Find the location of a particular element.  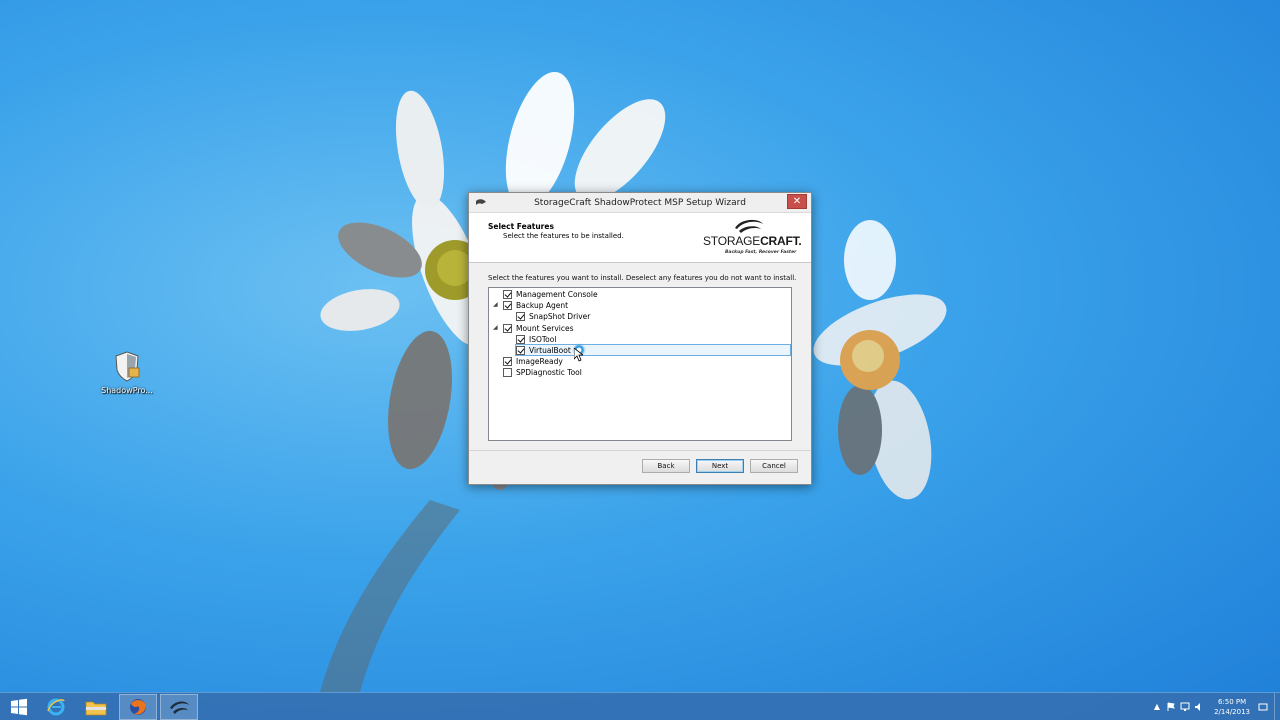

clock: 6:50 PM 2/14/2013 is located at coordinates (1232, 707).